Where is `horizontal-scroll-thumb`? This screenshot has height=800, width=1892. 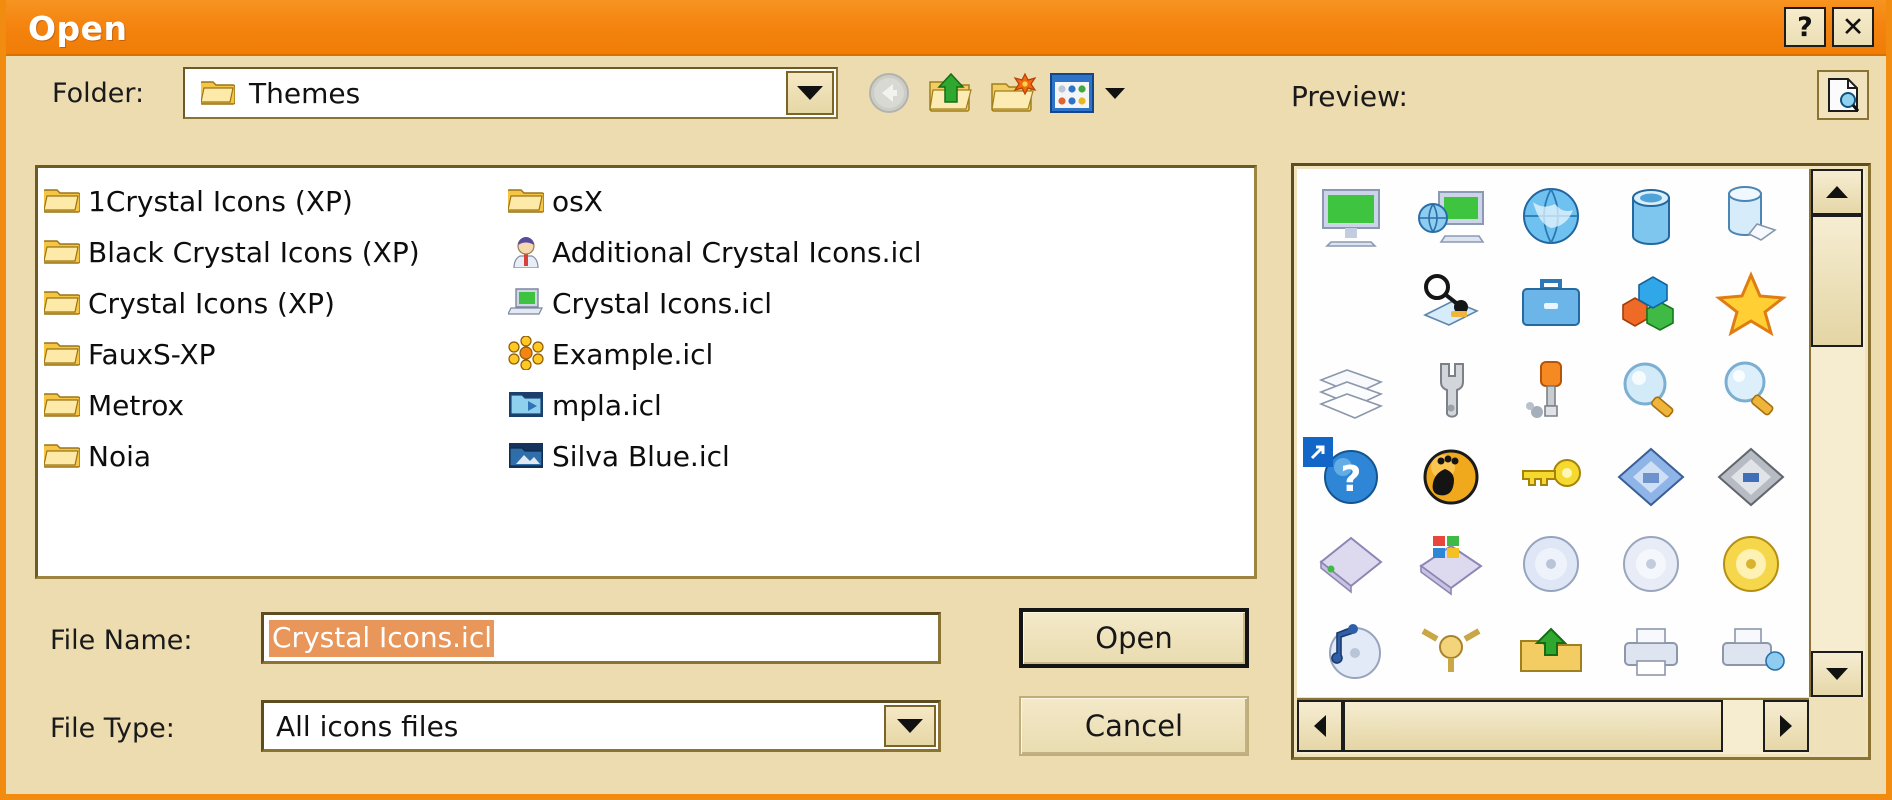
horizontal-scroll-thumb is located at coordinates (1533, 726).